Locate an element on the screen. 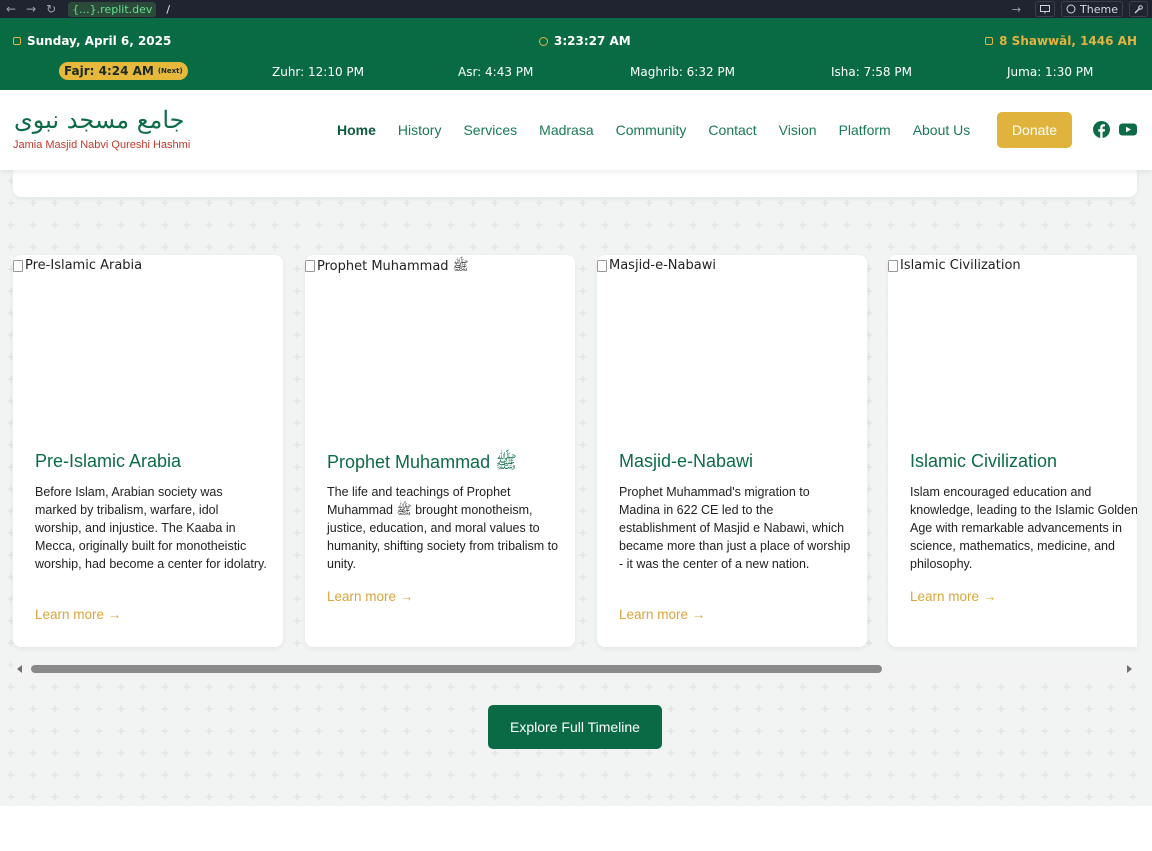 Image resolution: width=1152 pixels, height=851 pixels. image-alt-text: Islamic Civilization is located at coordinates (960, 265).